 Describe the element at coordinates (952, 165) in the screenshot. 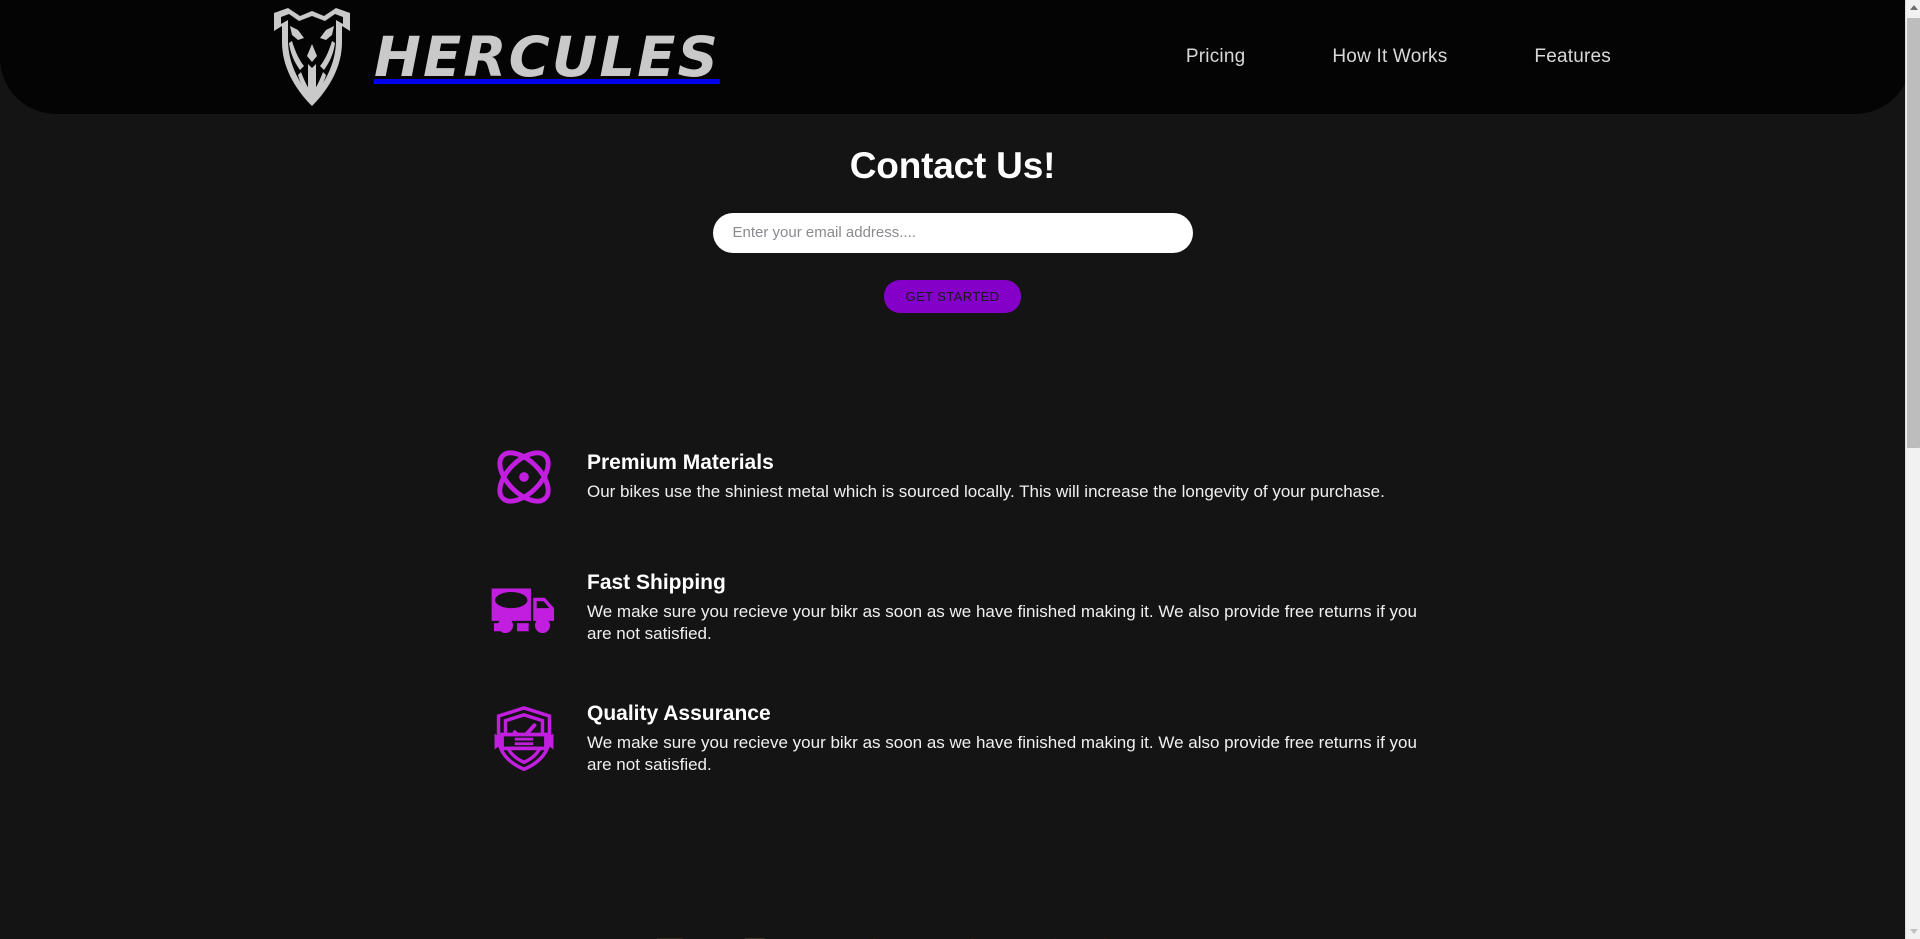

I see `contact-title: Contact Us!` at that location.